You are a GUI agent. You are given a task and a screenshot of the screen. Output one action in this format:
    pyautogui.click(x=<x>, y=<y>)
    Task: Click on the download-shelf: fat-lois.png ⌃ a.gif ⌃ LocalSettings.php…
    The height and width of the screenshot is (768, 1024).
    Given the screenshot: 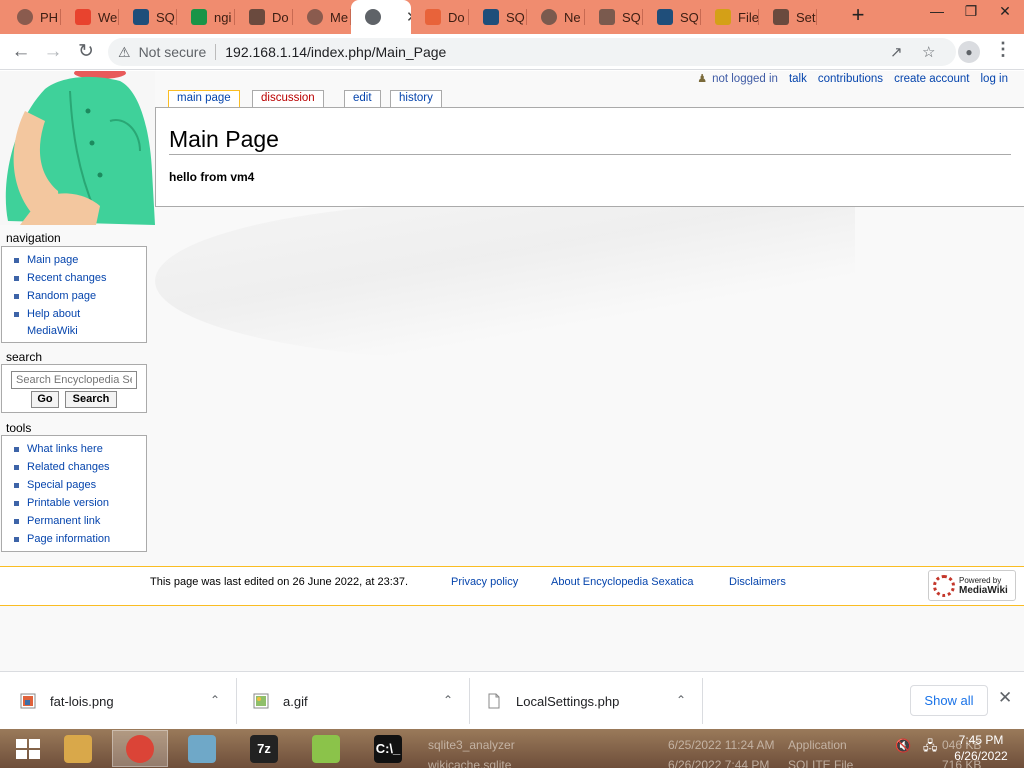 What is the action you would take?
    pyautogui.click(x=512, y=700)
    